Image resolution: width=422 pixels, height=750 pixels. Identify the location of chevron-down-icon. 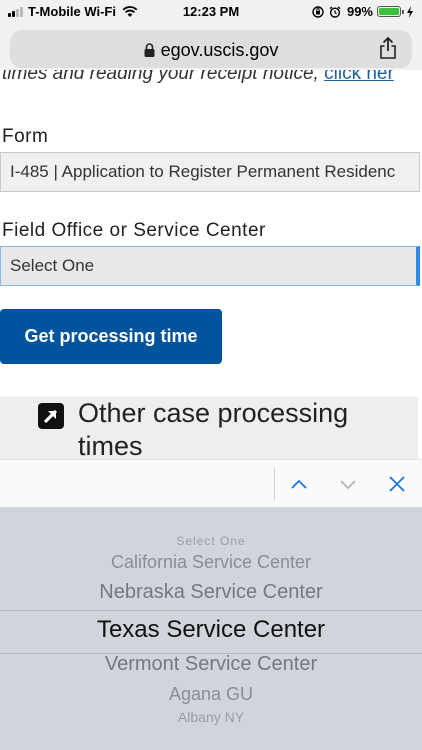
(348, 485).